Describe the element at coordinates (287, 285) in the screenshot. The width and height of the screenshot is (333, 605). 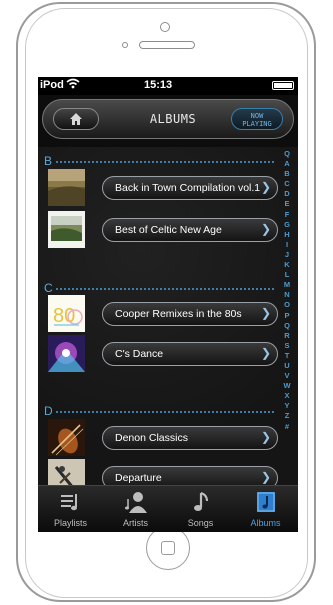
I see `index-letter: M` at that location.